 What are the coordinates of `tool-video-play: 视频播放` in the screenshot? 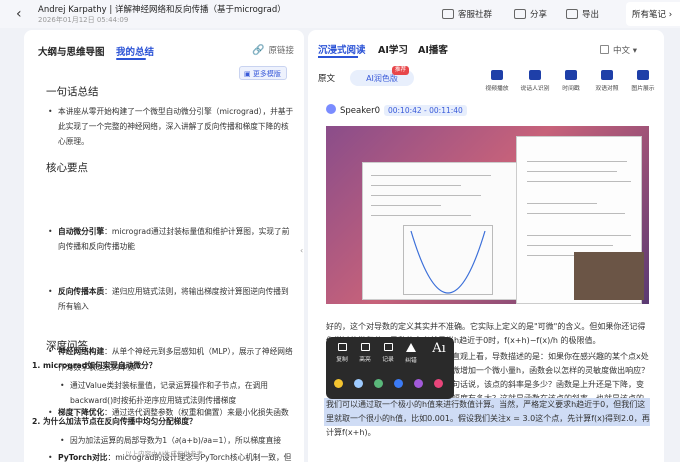 It's located at (497, 81).